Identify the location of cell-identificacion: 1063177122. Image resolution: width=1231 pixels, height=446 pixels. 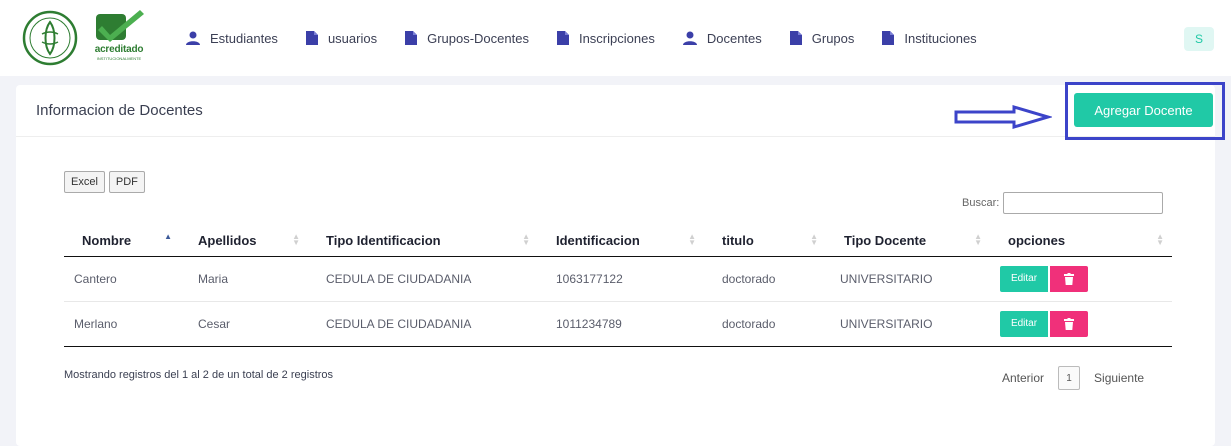
(621, 279).